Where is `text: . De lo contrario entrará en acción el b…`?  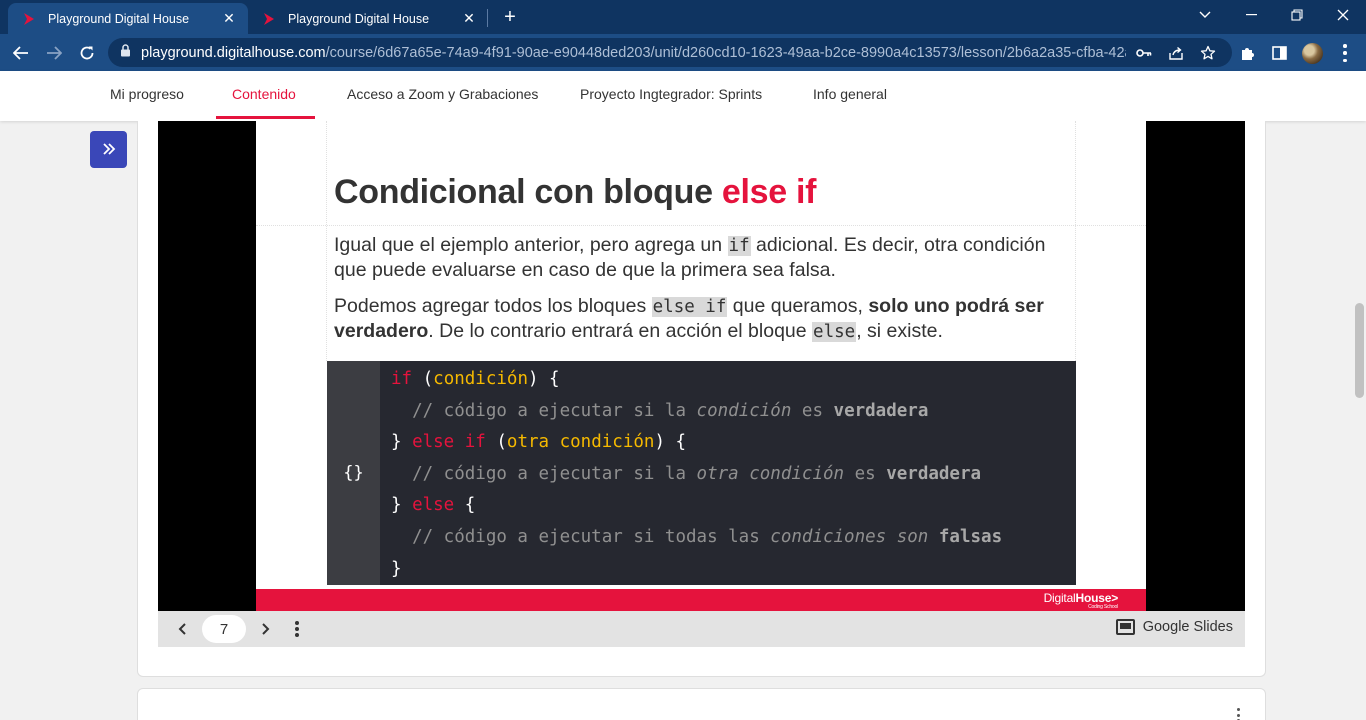 text: . De lo contrario entrará en acción el b… is located at coordinates (620, 331).